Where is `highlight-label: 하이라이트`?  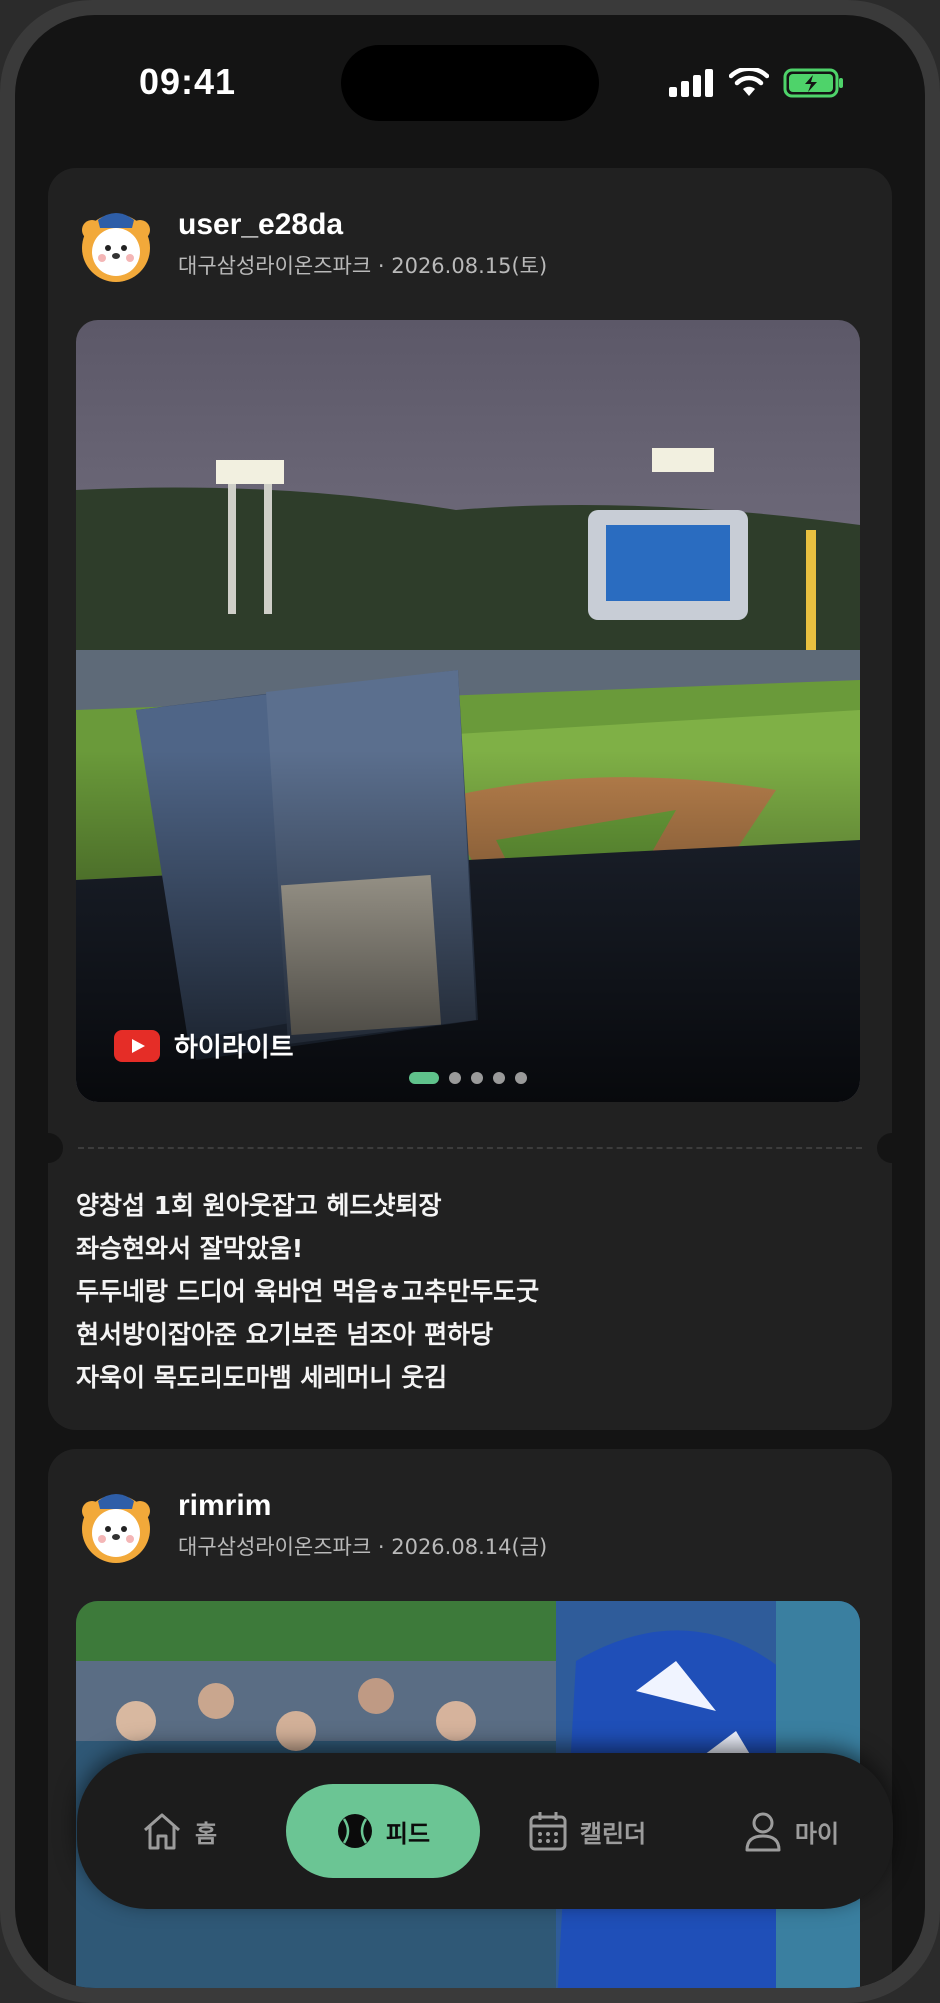 highlight-label: 하이라이트 is located at coordinates (234, 1048).